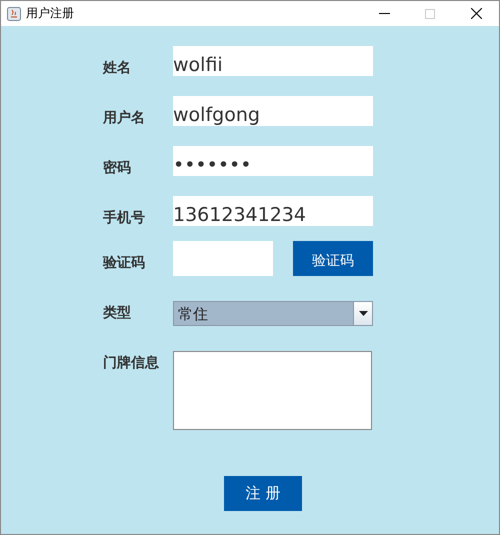  What do you see at coordinates (273, 161) in the screenshot?
I see `input-field: •••••••` at bounding box center [273, 161].